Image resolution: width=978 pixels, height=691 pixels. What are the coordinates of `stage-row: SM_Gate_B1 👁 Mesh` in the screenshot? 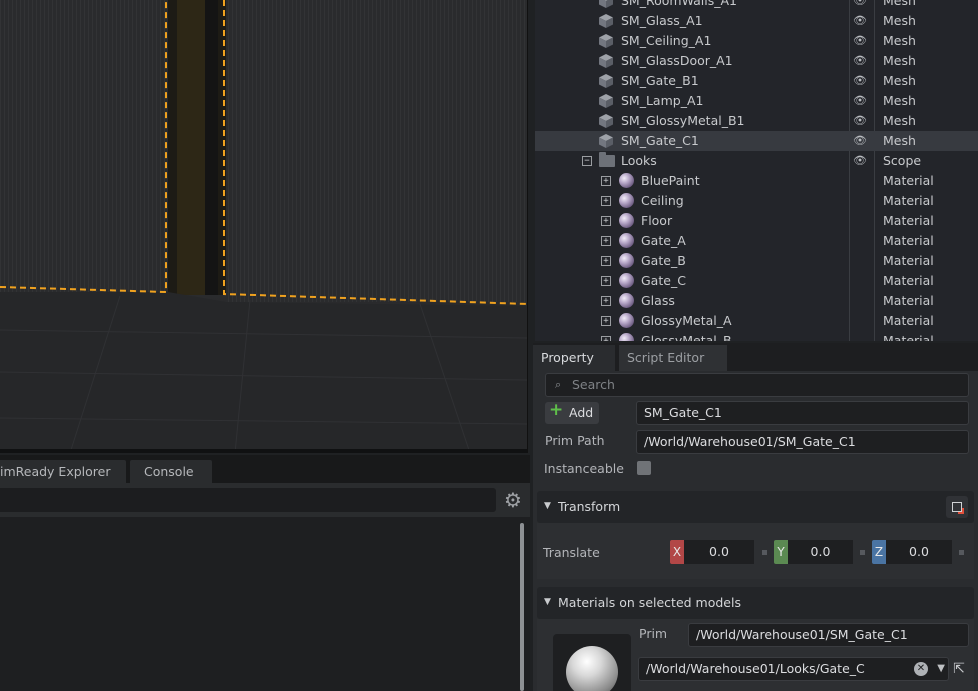 It's located at (756, 81).